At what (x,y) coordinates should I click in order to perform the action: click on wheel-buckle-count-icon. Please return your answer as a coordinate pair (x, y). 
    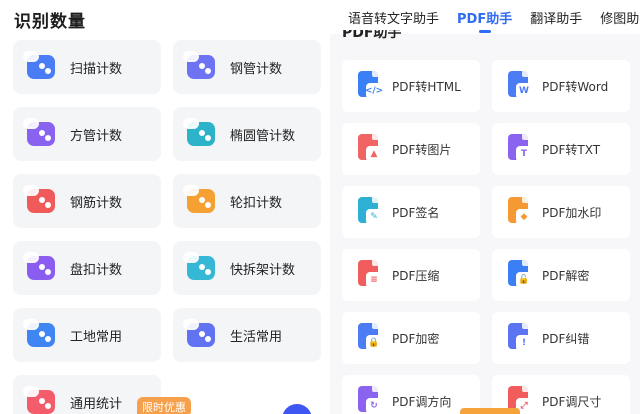
    Looking at the image, I should click on (200, 200).